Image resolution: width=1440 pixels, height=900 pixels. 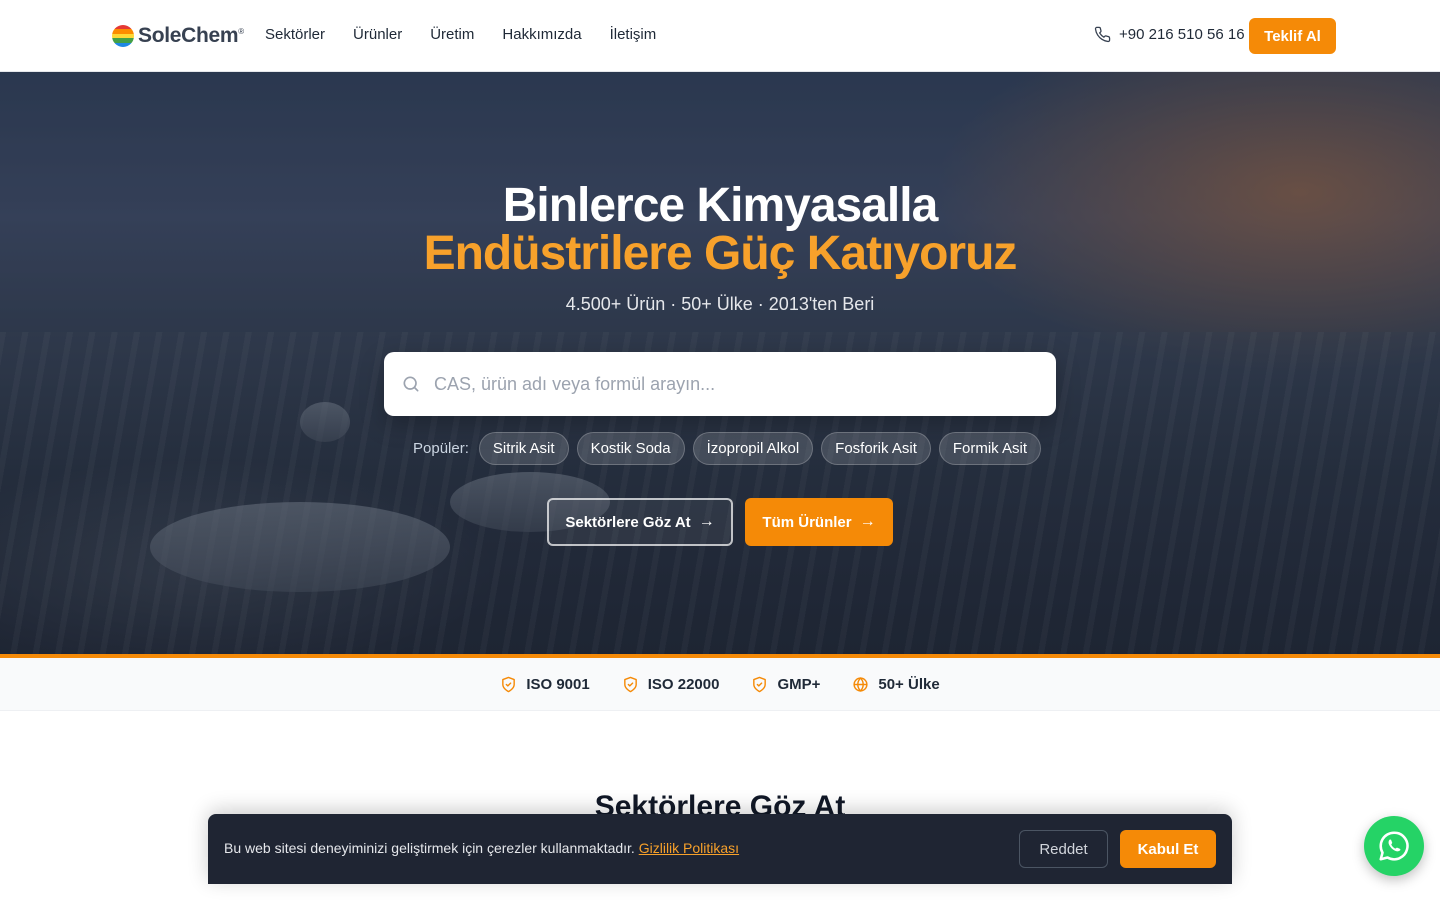 I want to click on cert-countries: 50+ Ülke, so click(x=896, y=684).